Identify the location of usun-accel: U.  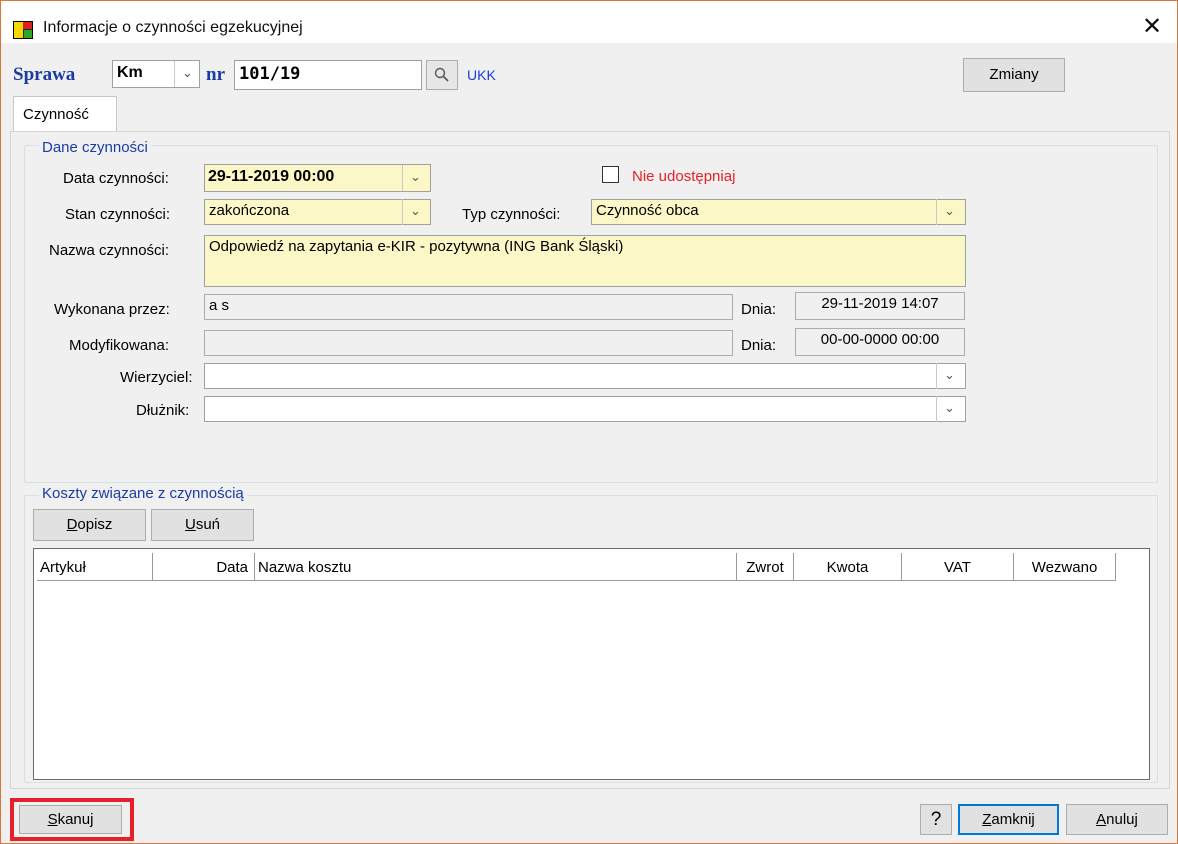
(190, 524).